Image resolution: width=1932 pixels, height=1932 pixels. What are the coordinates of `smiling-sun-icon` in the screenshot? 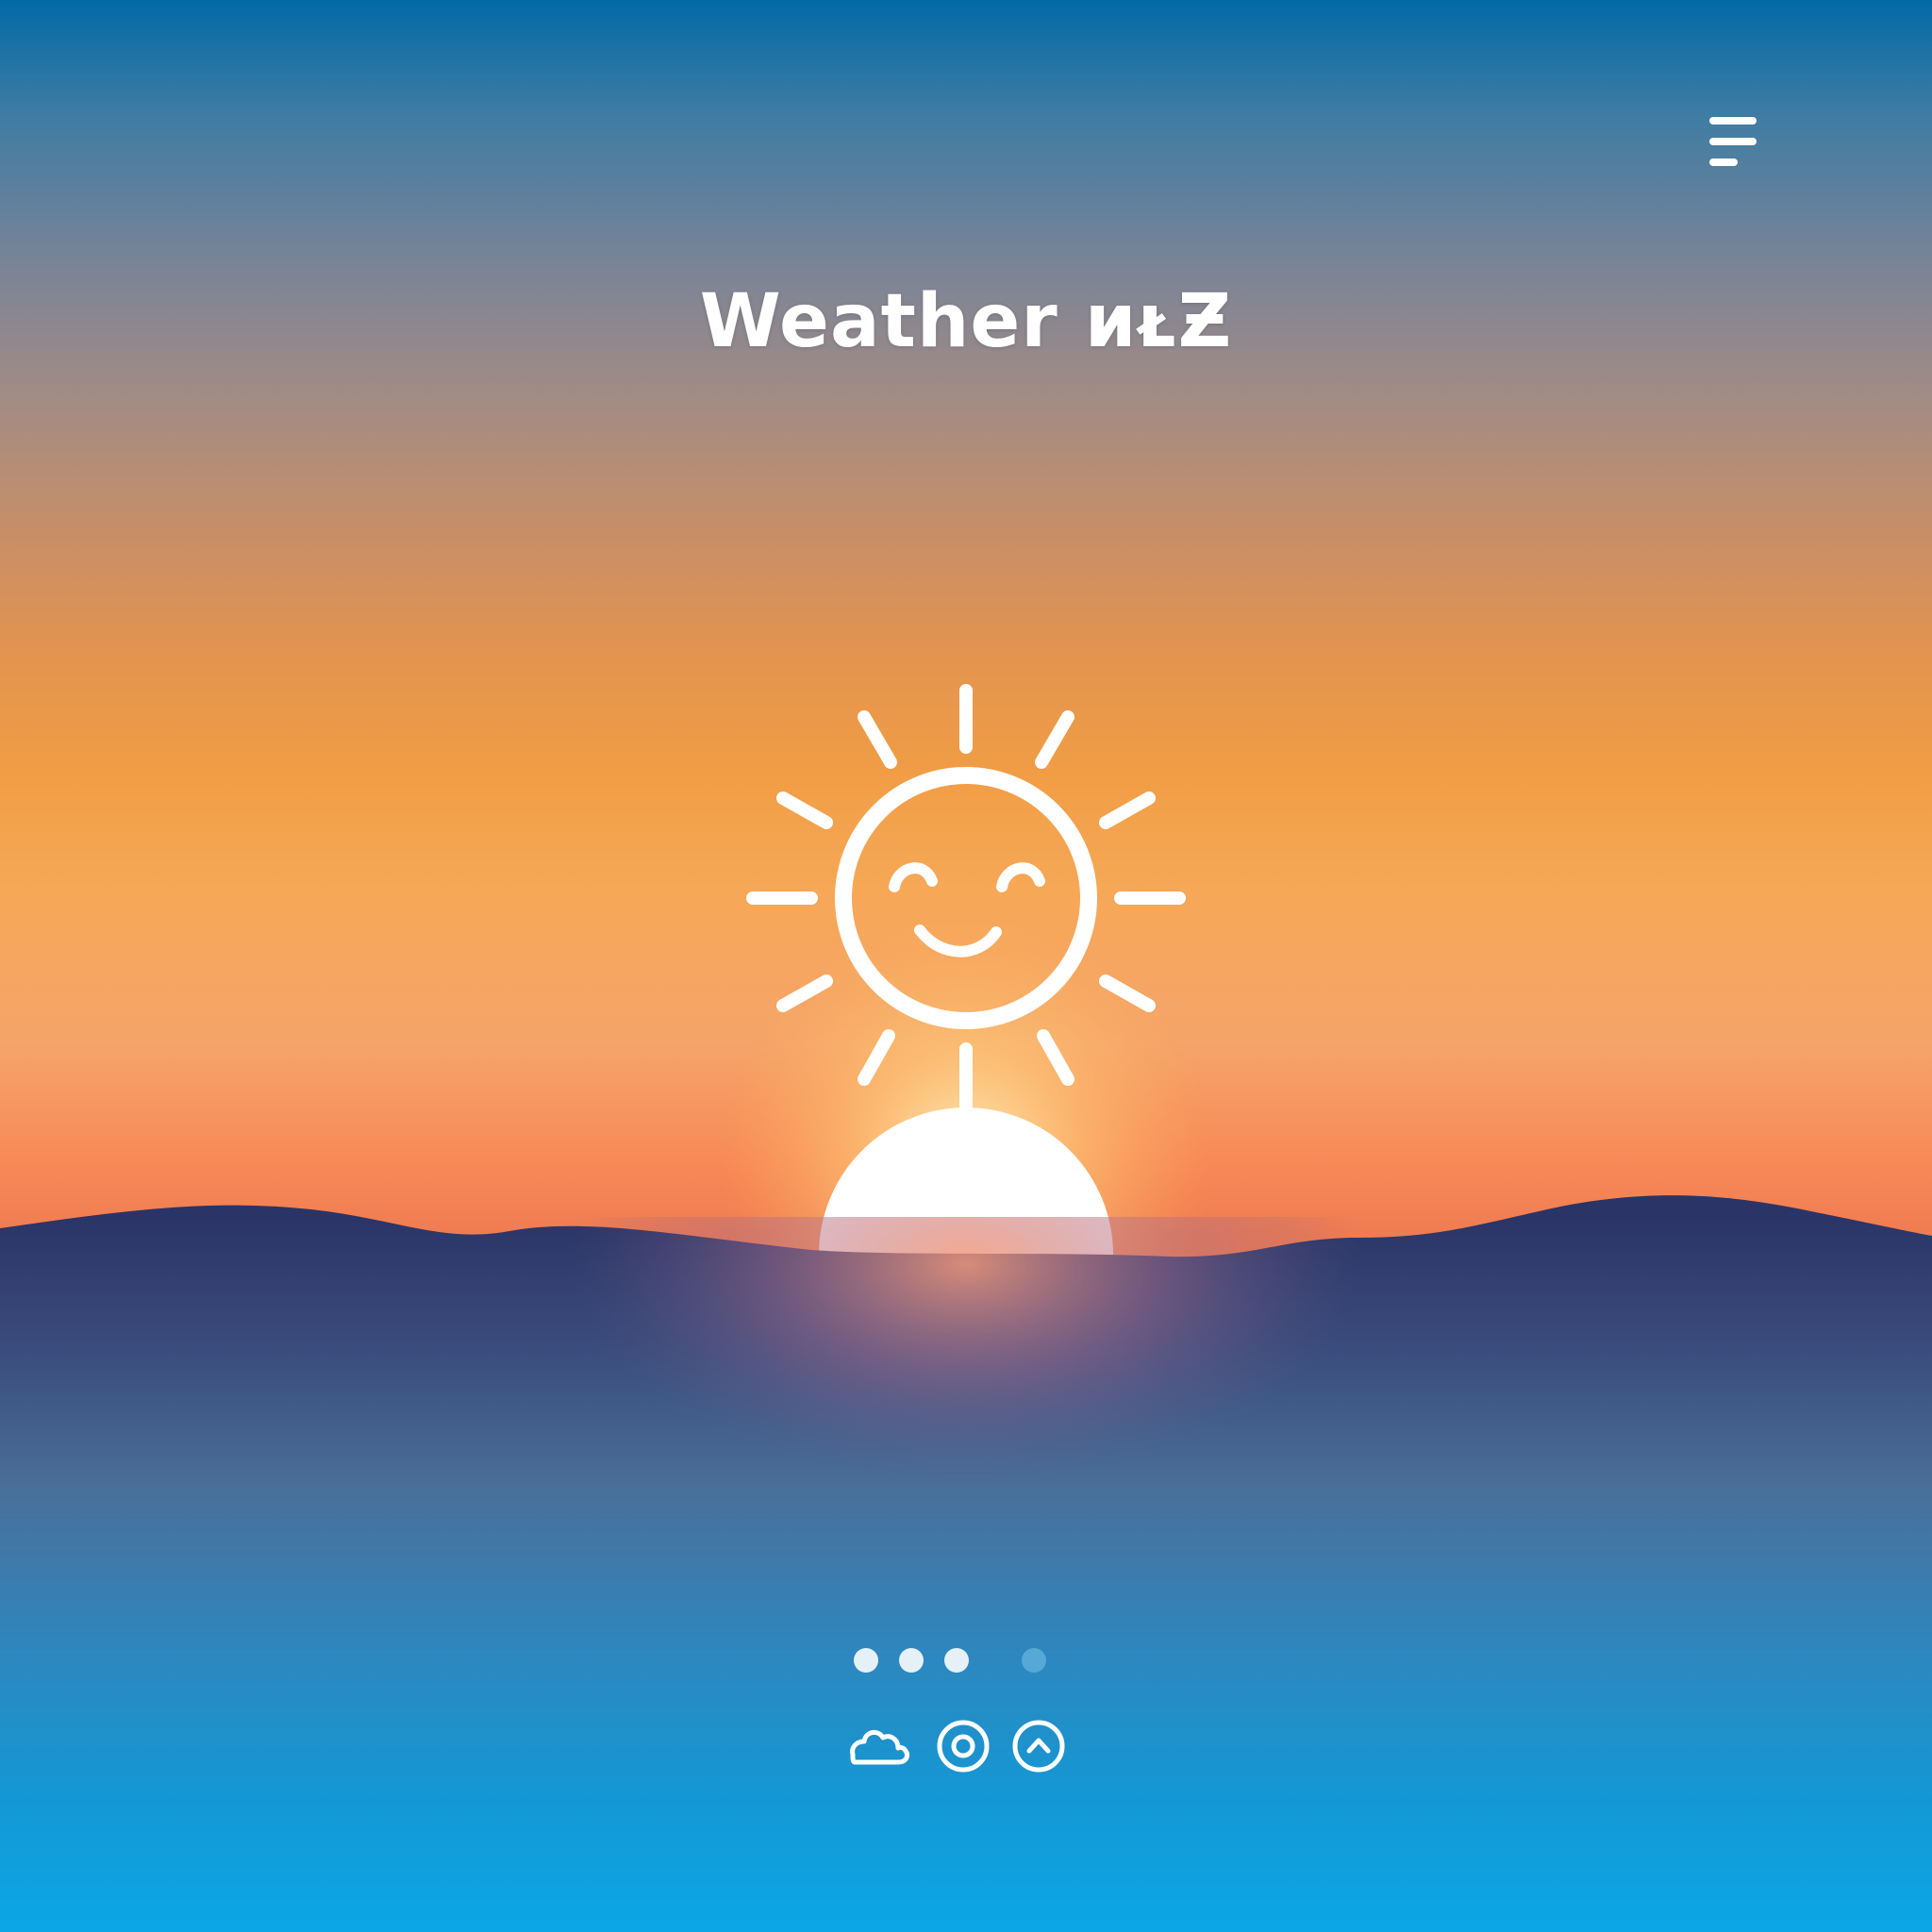 It's located at (966, 898).